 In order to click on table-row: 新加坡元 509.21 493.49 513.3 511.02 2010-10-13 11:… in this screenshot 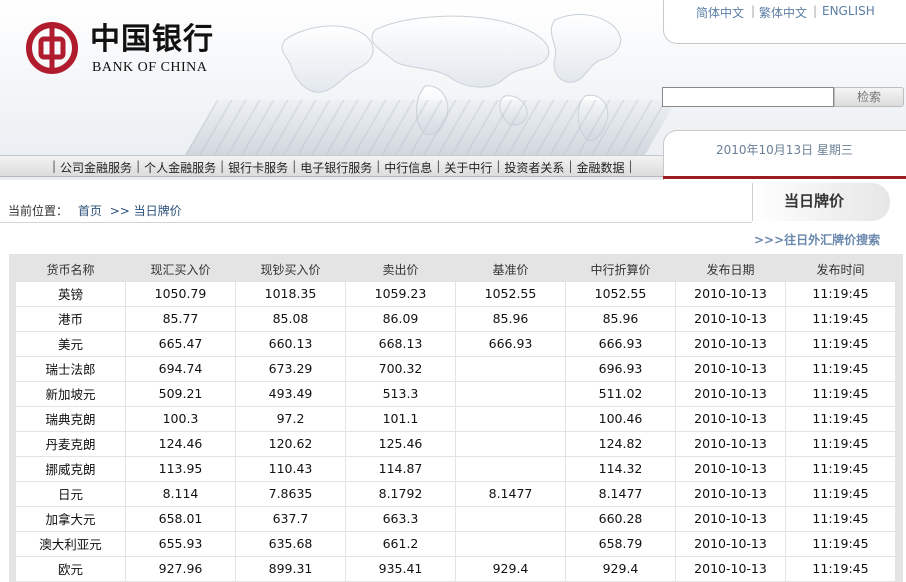, I will do `click(455, 393)`.